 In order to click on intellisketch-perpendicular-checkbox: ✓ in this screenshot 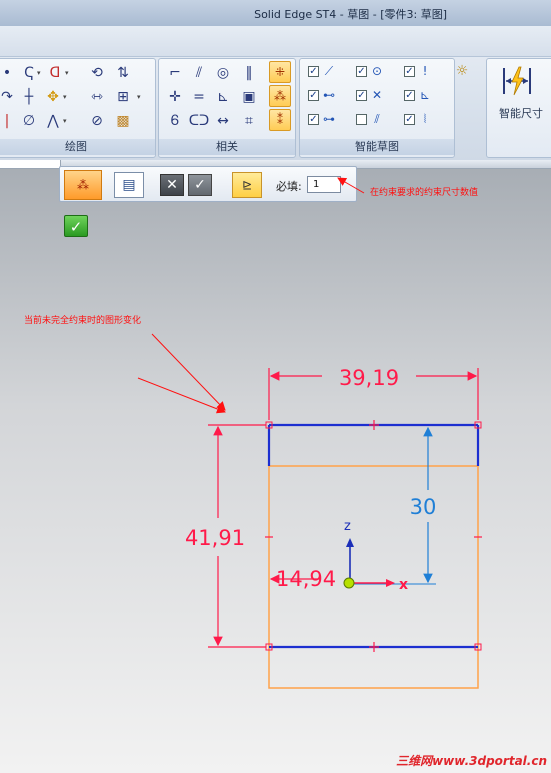, I will do `click(409, 95)`.